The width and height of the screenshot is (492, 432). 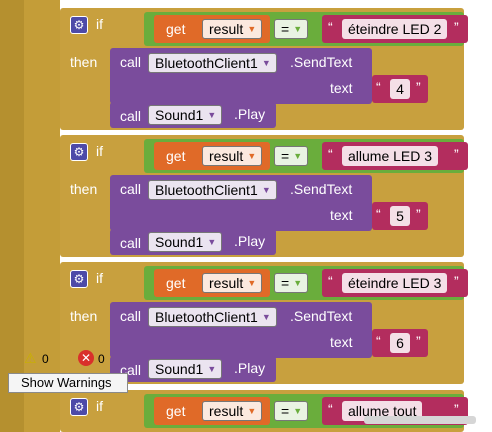 What do you see at coordinates (420, 420) in the screenshot?
I see `horizontal-scrollbar` at bounding box center [420, 420].